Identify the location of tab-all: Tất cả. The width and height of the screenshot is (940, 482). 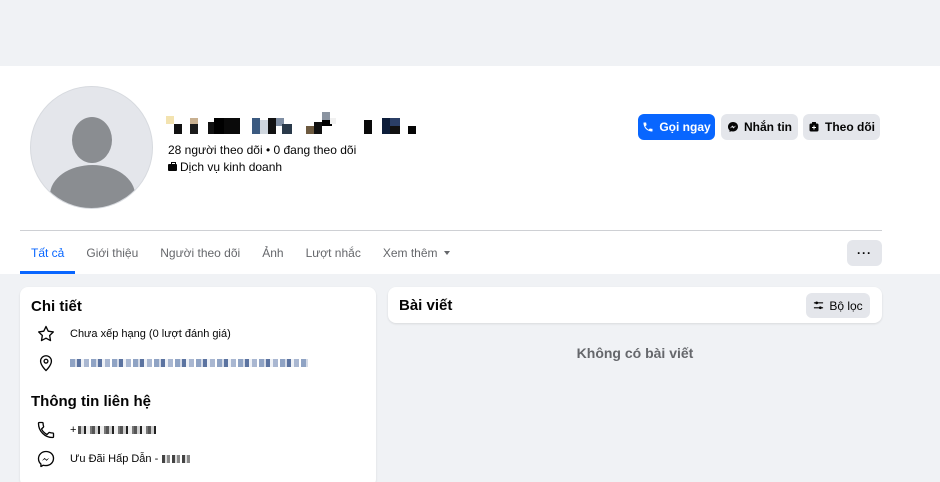
(48, 253).